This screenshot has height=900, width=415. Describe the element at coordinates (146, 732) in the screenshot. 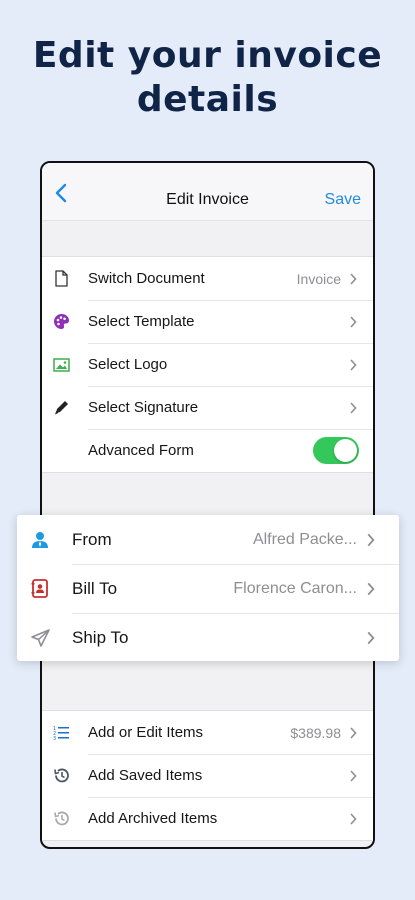

I see `add-edit-items-label: Add or Edit Items` at that location.